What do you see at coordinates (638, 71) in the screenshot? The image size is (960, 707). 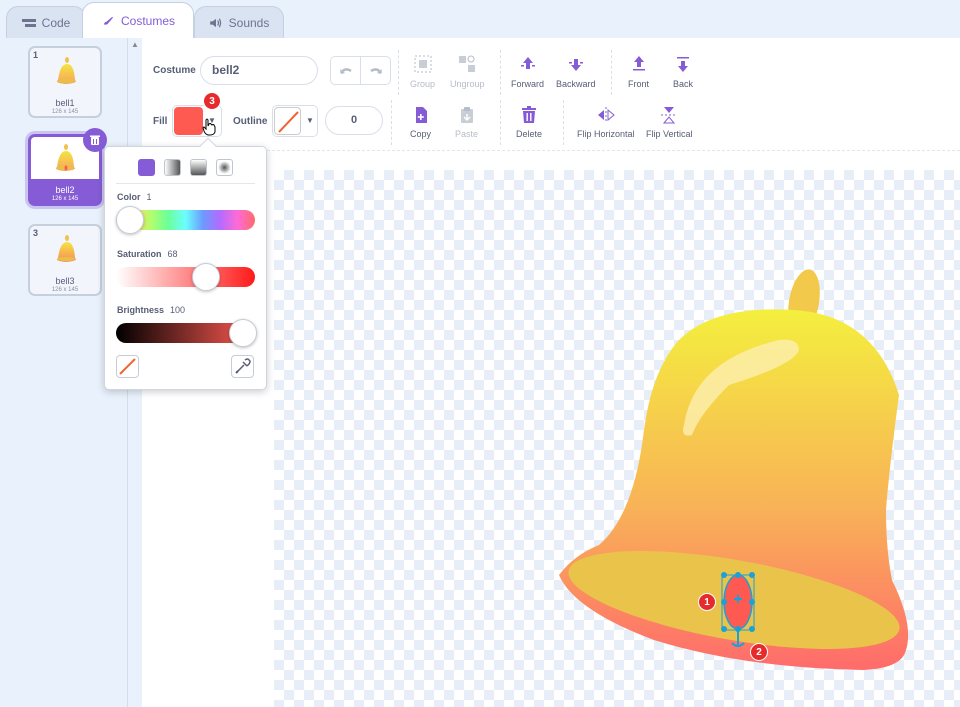 I see `front-button: Front` at bounding box center [638, 71].